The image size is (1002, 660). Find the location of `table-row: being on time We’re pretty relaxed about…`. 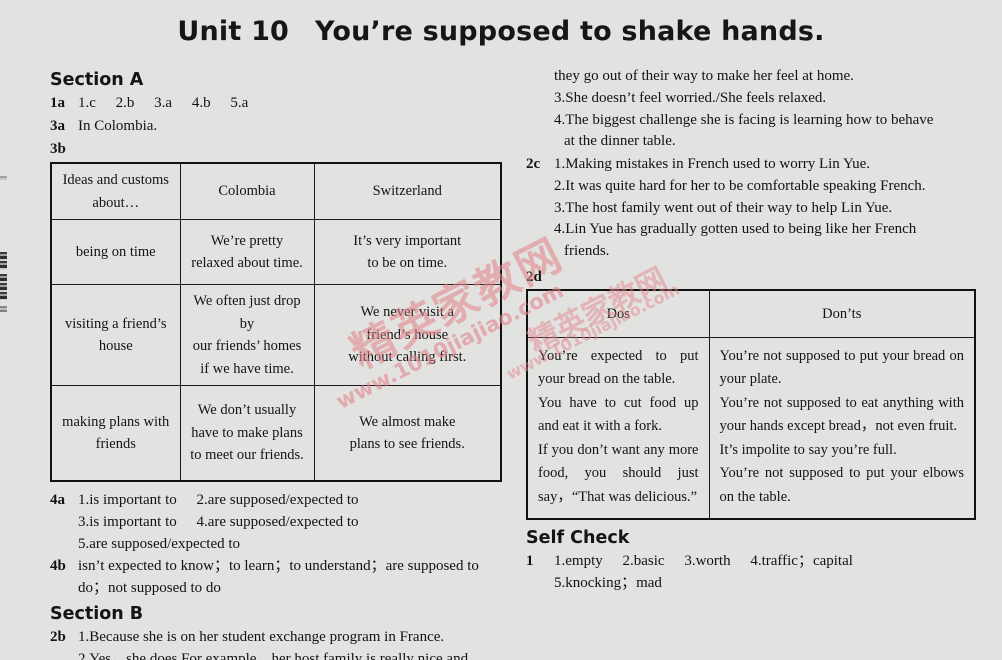

table-row: being on time We’re pretty relaxed about… is located at coordinates (276, 252).